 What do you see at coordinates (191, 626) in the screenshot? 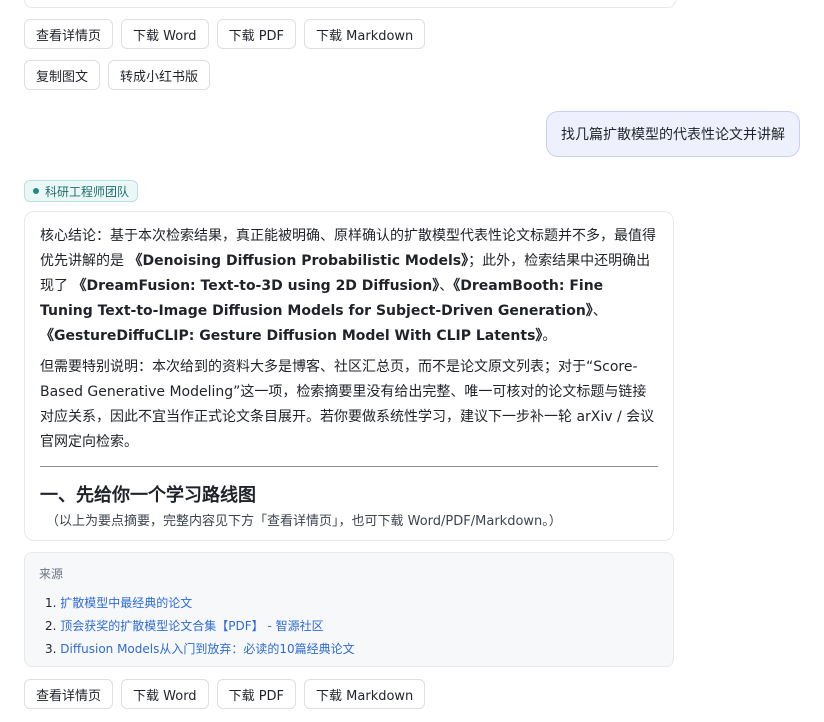
I see `source-link: 顶会获奖的扩散模型论文合集【PDF】 - 智源社区` at bounding box center [191, 626].